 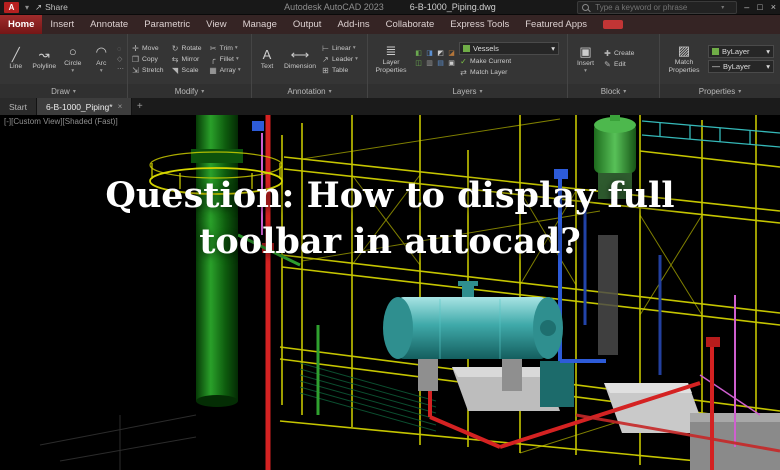 What do you see at coordinates (509, 72) in the screenshot?
I see `match-layer-button: ⇄ Match Layer` at bounding box center [509, 72].